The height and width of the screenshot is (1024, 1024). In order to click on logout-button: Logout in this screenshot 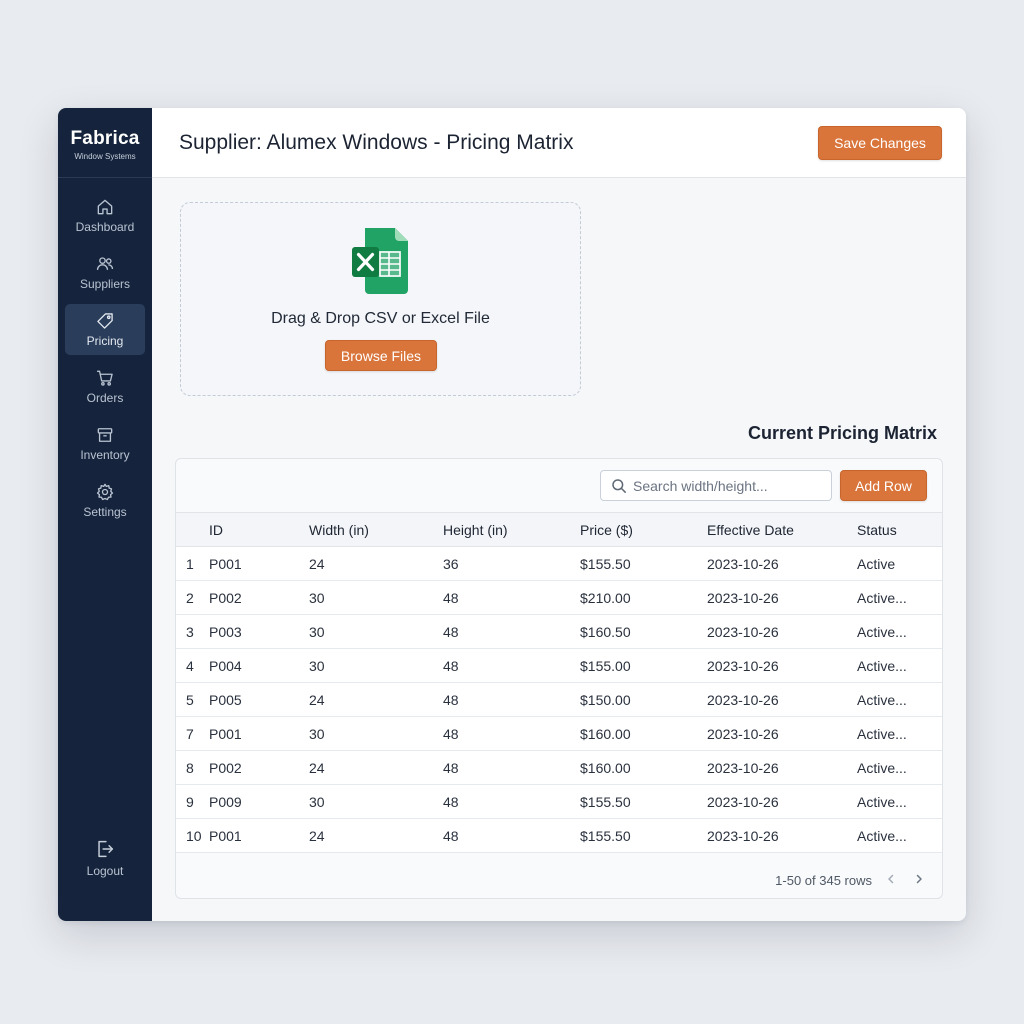, I will do `click(105, 856)`.